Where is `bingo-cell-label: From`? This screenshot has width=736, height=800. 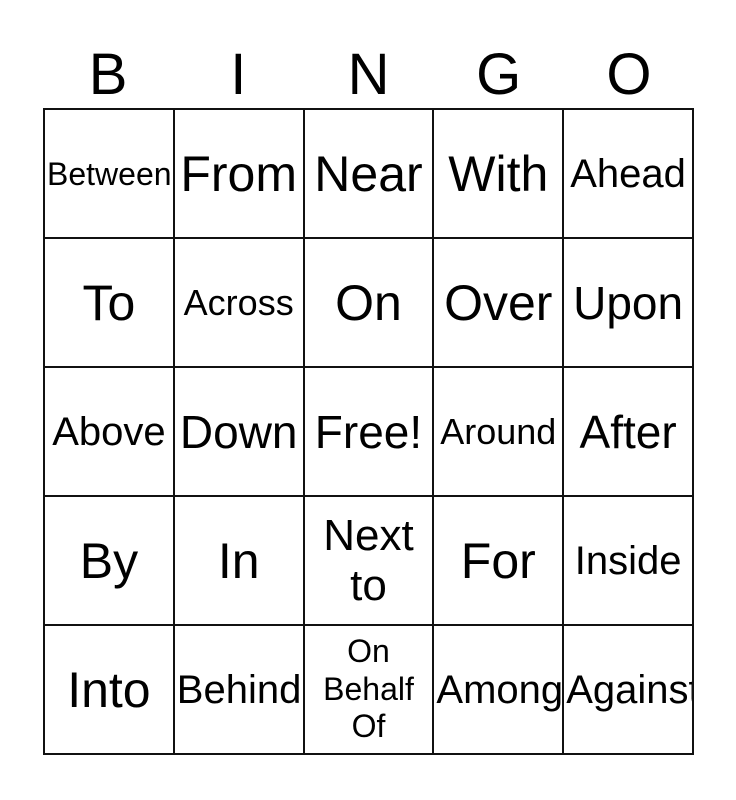 bingo-cell-label: From is located at coordinates (239, 173).